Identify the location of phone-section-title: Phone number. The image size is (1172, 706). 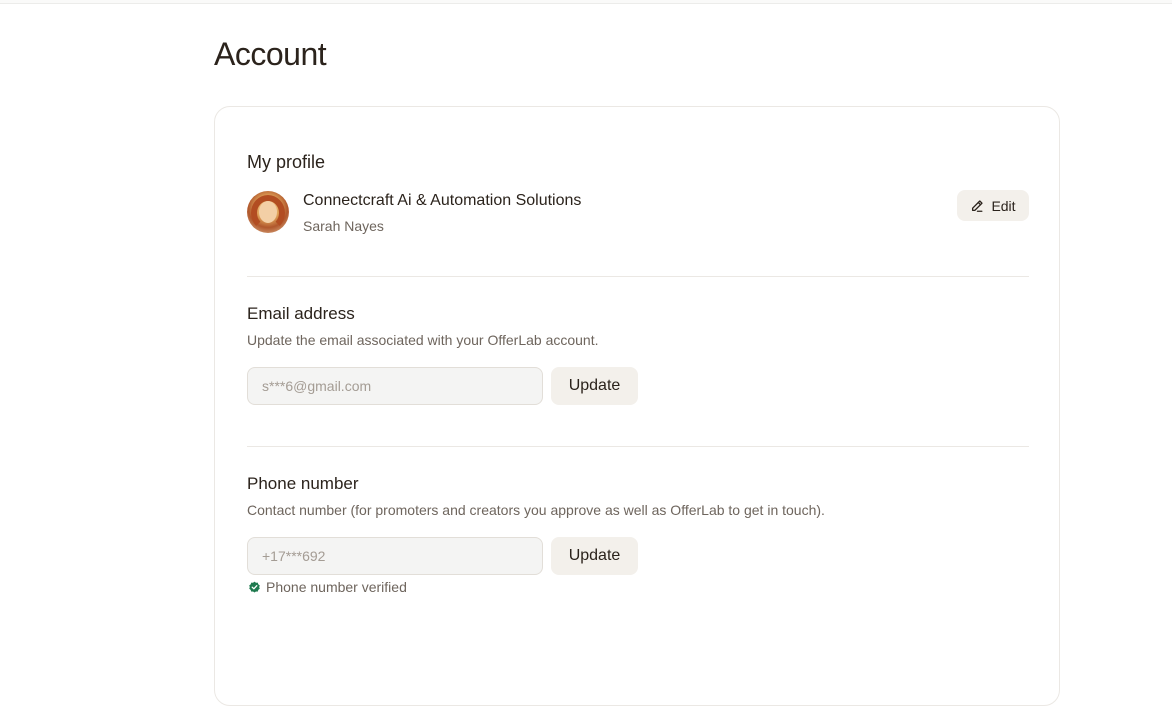
(303, 483).